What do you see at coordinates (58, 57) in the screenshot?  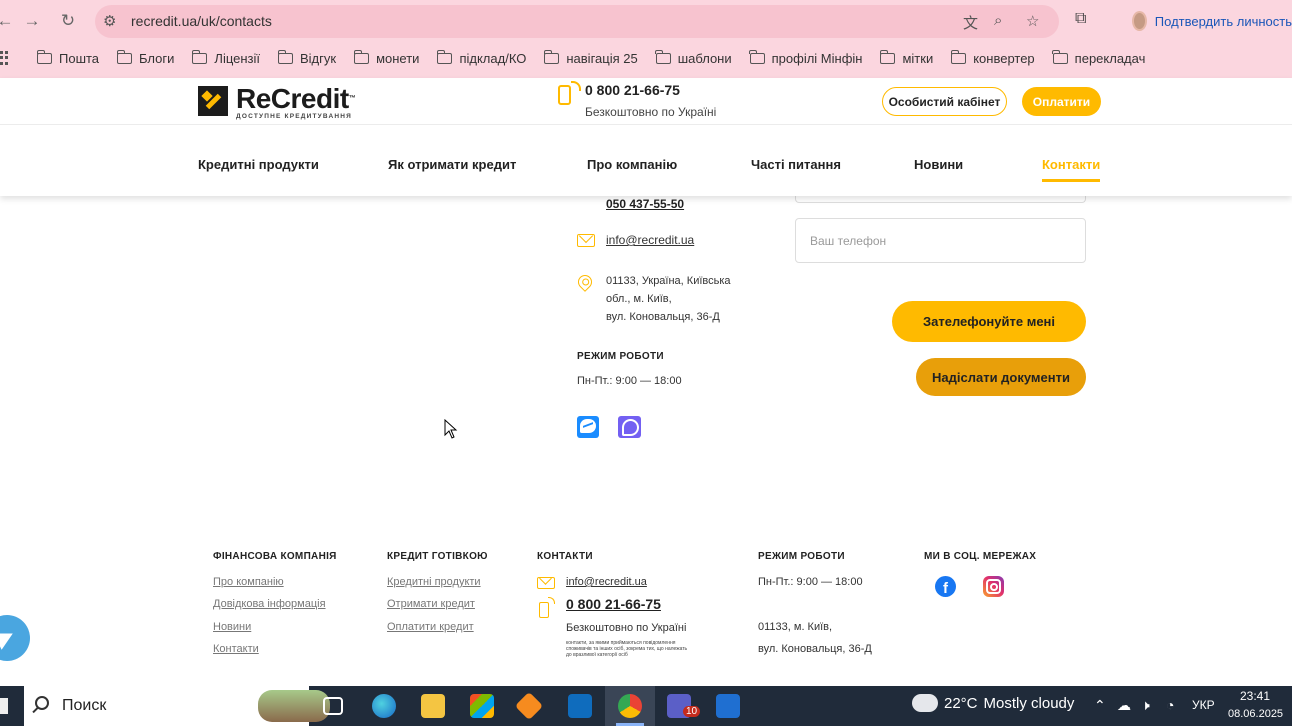 I see `bookmark-item: Пошта` at bounding box center [58, 57].